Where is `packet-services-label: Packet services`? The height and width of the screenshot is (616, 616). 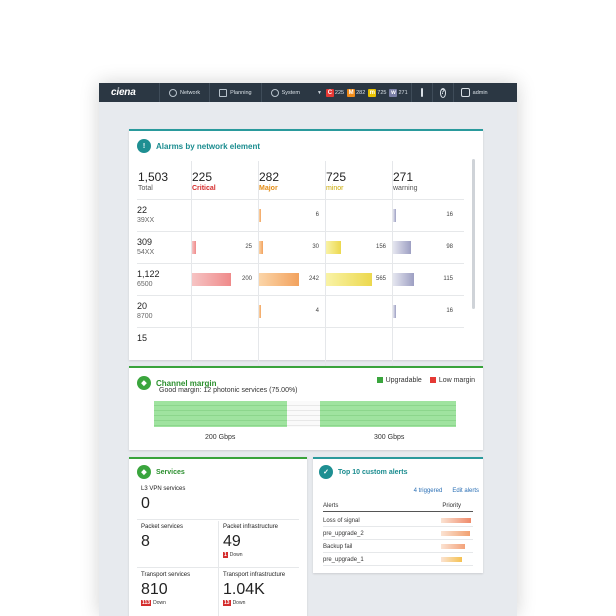 packet-services-label: Packet services is located at coordinates (162, 527).